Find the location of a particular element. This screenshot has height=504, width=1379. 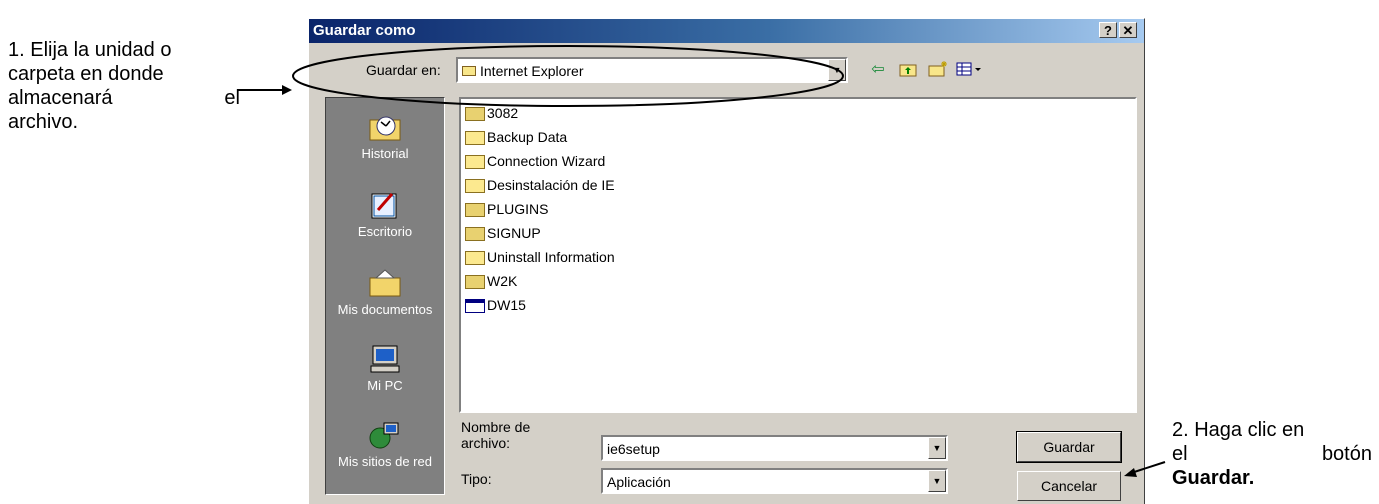

title-bar: Guardar como ? ✕ is located at coordinates (726, 31).